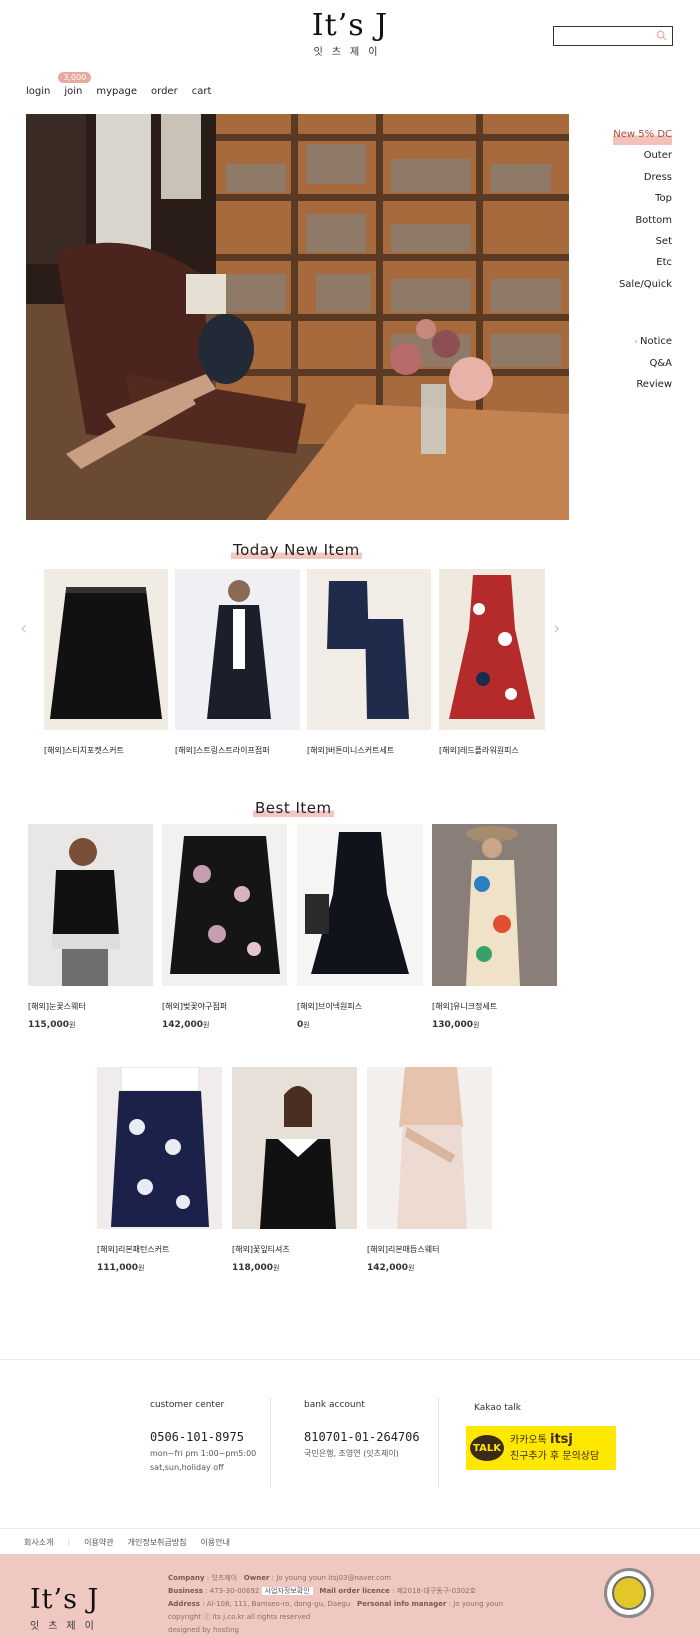 The image size is (700, 1638). I want to click on category-outer: Outer, so click(642, 155).